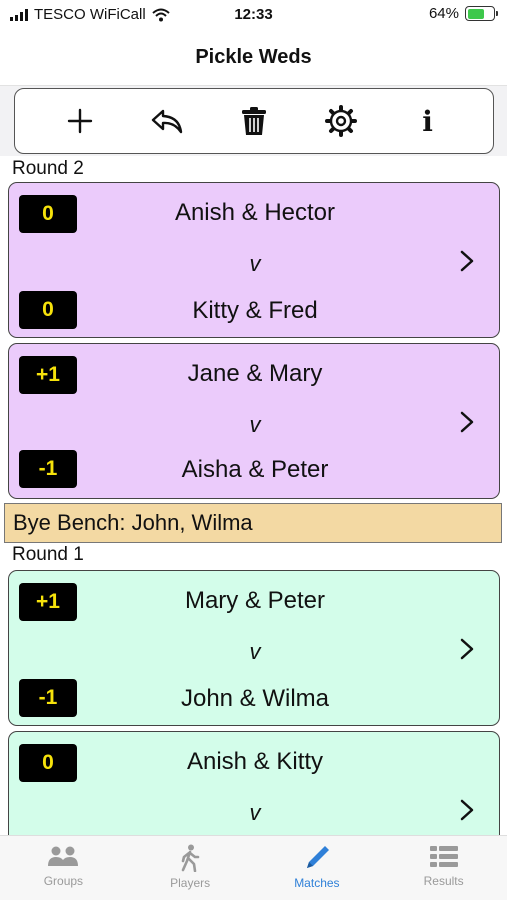 This screenshot has height=900, width=507. I want to click on info-icon: i, so click(427, 121).